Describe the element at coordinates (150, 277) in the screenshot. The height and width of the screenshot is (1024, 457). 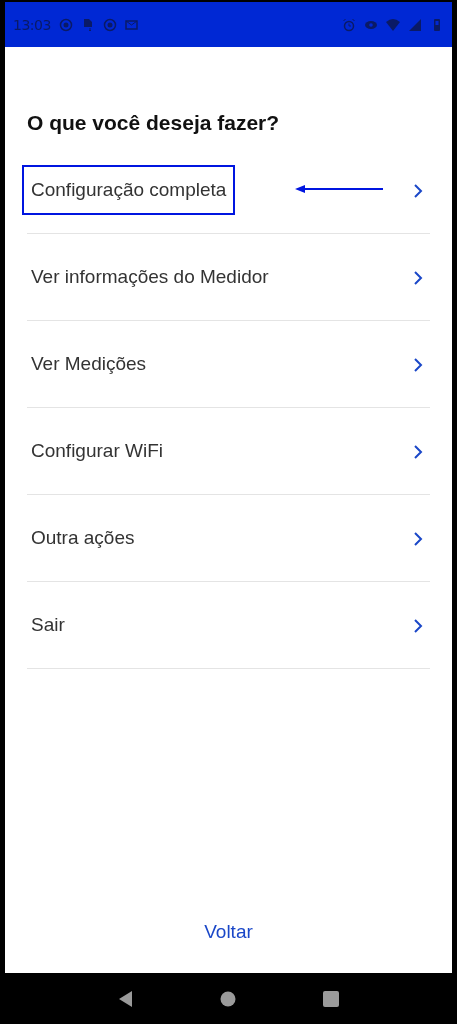
I see `menu-item-label: Ver informações do Medidor` at that location.